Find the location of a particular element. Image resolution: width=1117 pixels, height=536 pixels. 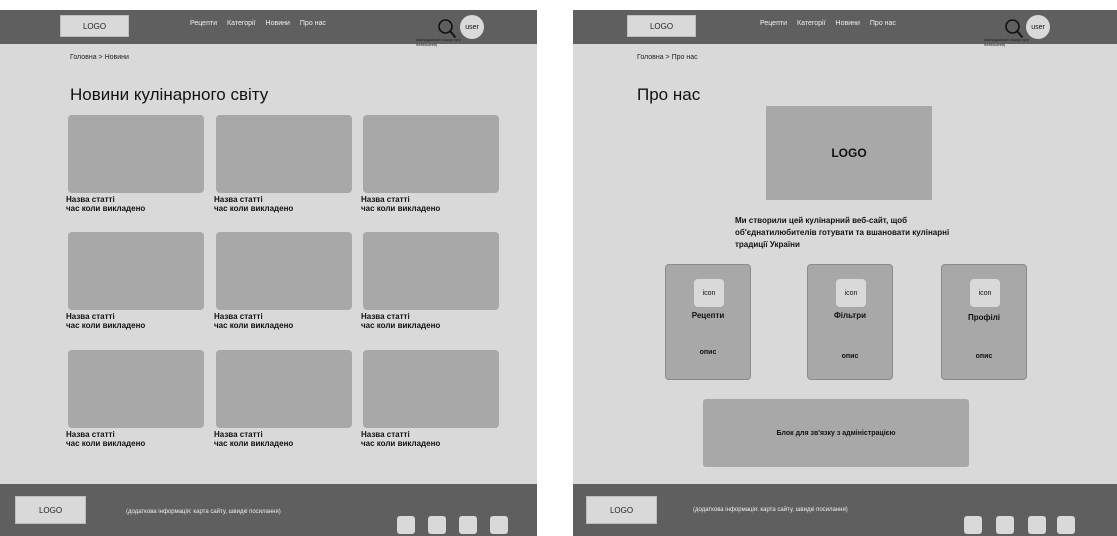

feature-card-profiles: icon Профілі опис is located at coordinates (984, 322).